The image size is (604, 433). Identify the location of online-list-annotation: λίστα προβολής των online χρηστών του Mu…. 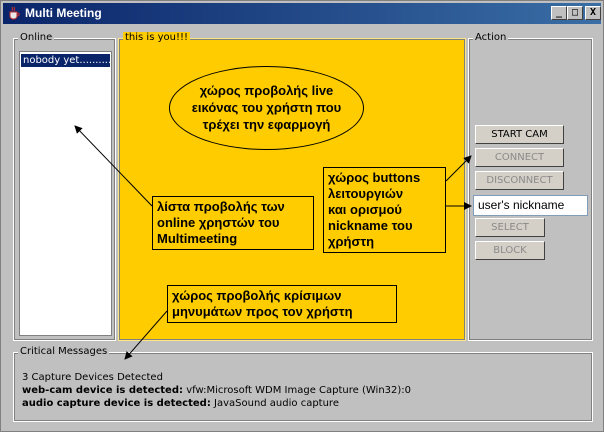
(233, 223).